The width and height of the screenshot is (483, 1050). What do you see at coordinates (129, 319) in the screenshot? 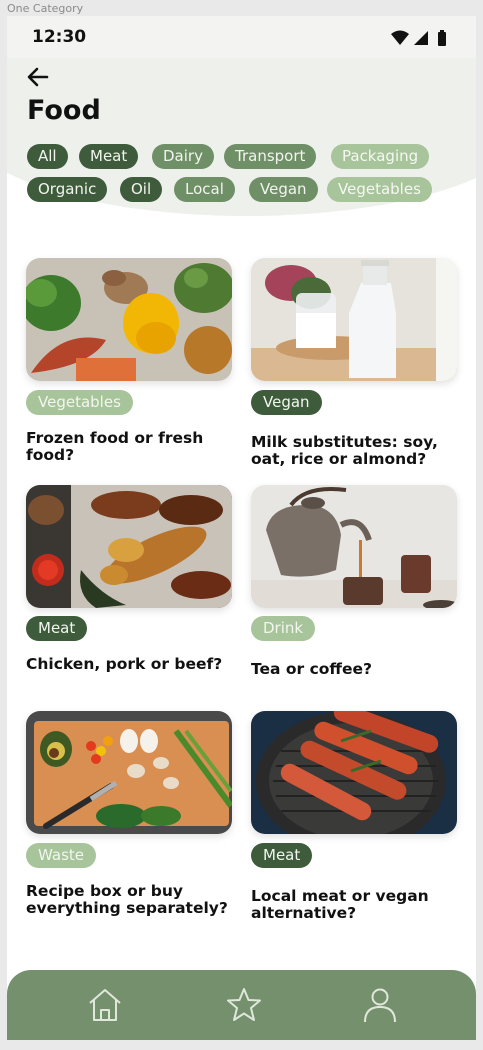
I see `card-image-vegetables` at bounding box center [129, 319].